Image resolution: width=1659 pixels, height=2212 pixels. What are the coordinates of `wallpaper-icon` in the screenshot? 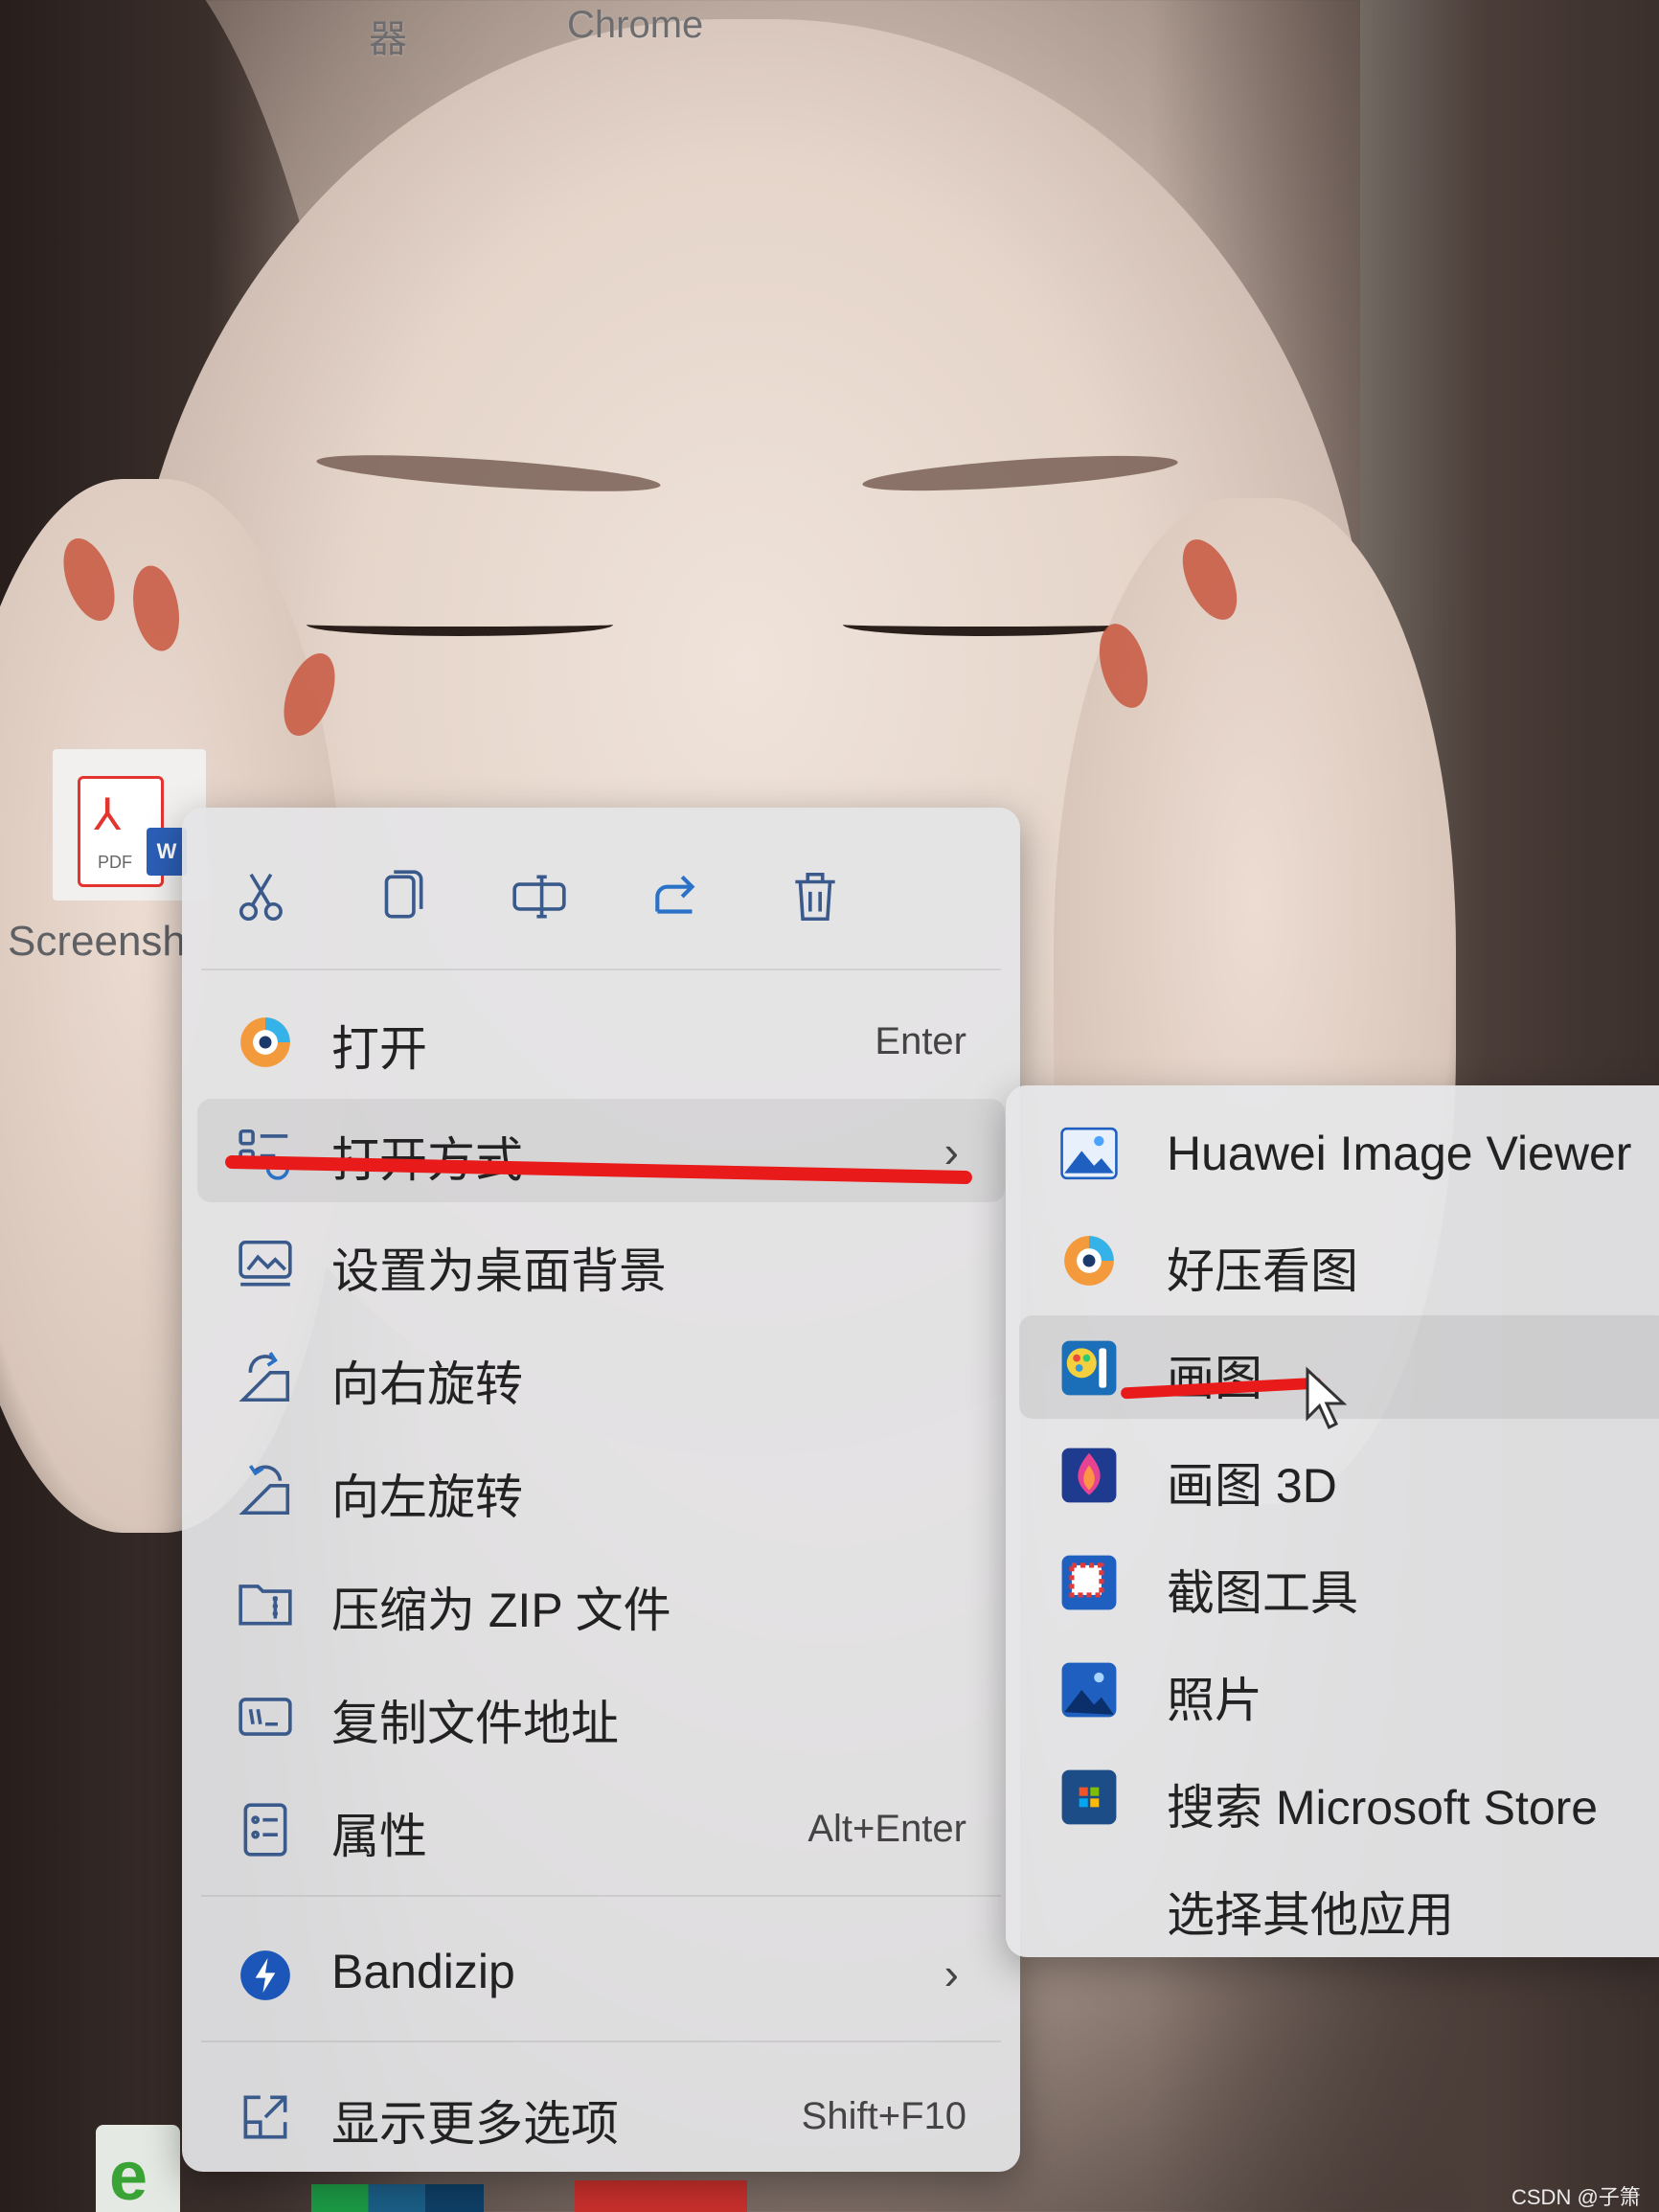 It's located at (265, 1263).